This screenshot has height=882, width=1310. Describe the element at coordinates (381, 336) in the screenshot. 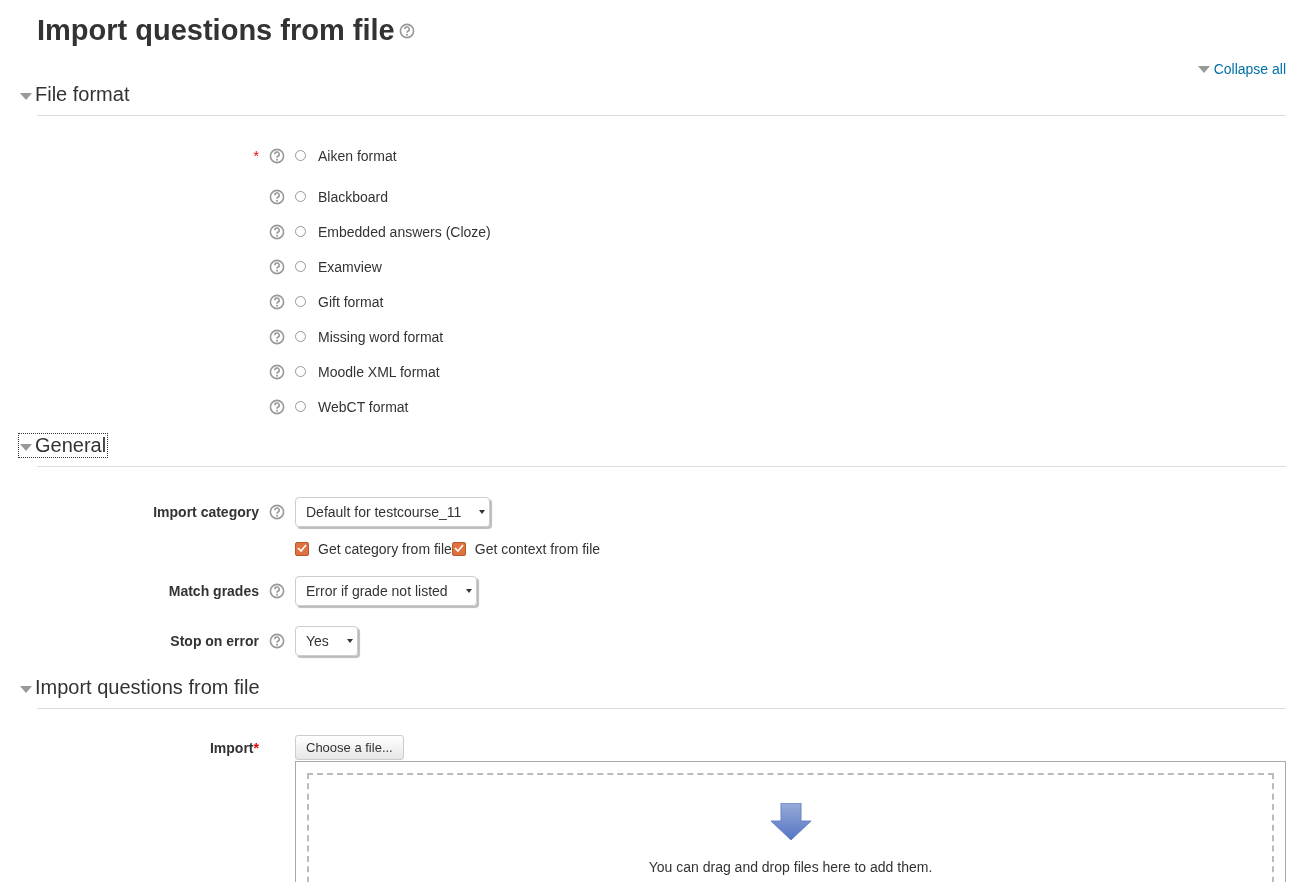

I see `radio-label: Missing word format` at that location.